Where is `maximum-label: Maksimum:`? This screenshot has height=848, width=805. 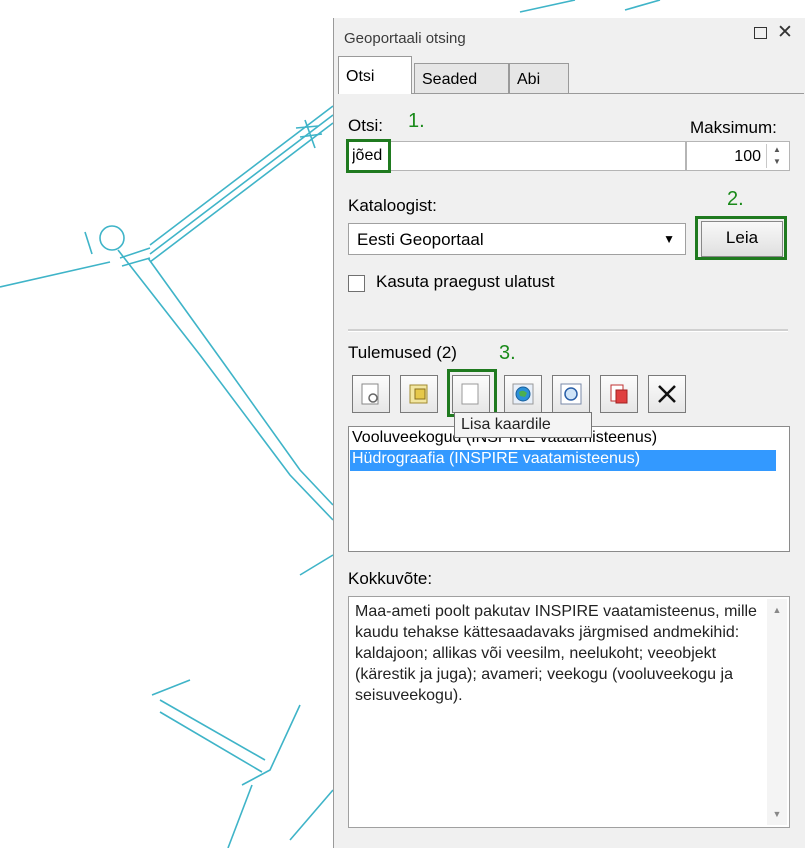 maximum-label: Maksimum: is located at coordinates (733, 127).